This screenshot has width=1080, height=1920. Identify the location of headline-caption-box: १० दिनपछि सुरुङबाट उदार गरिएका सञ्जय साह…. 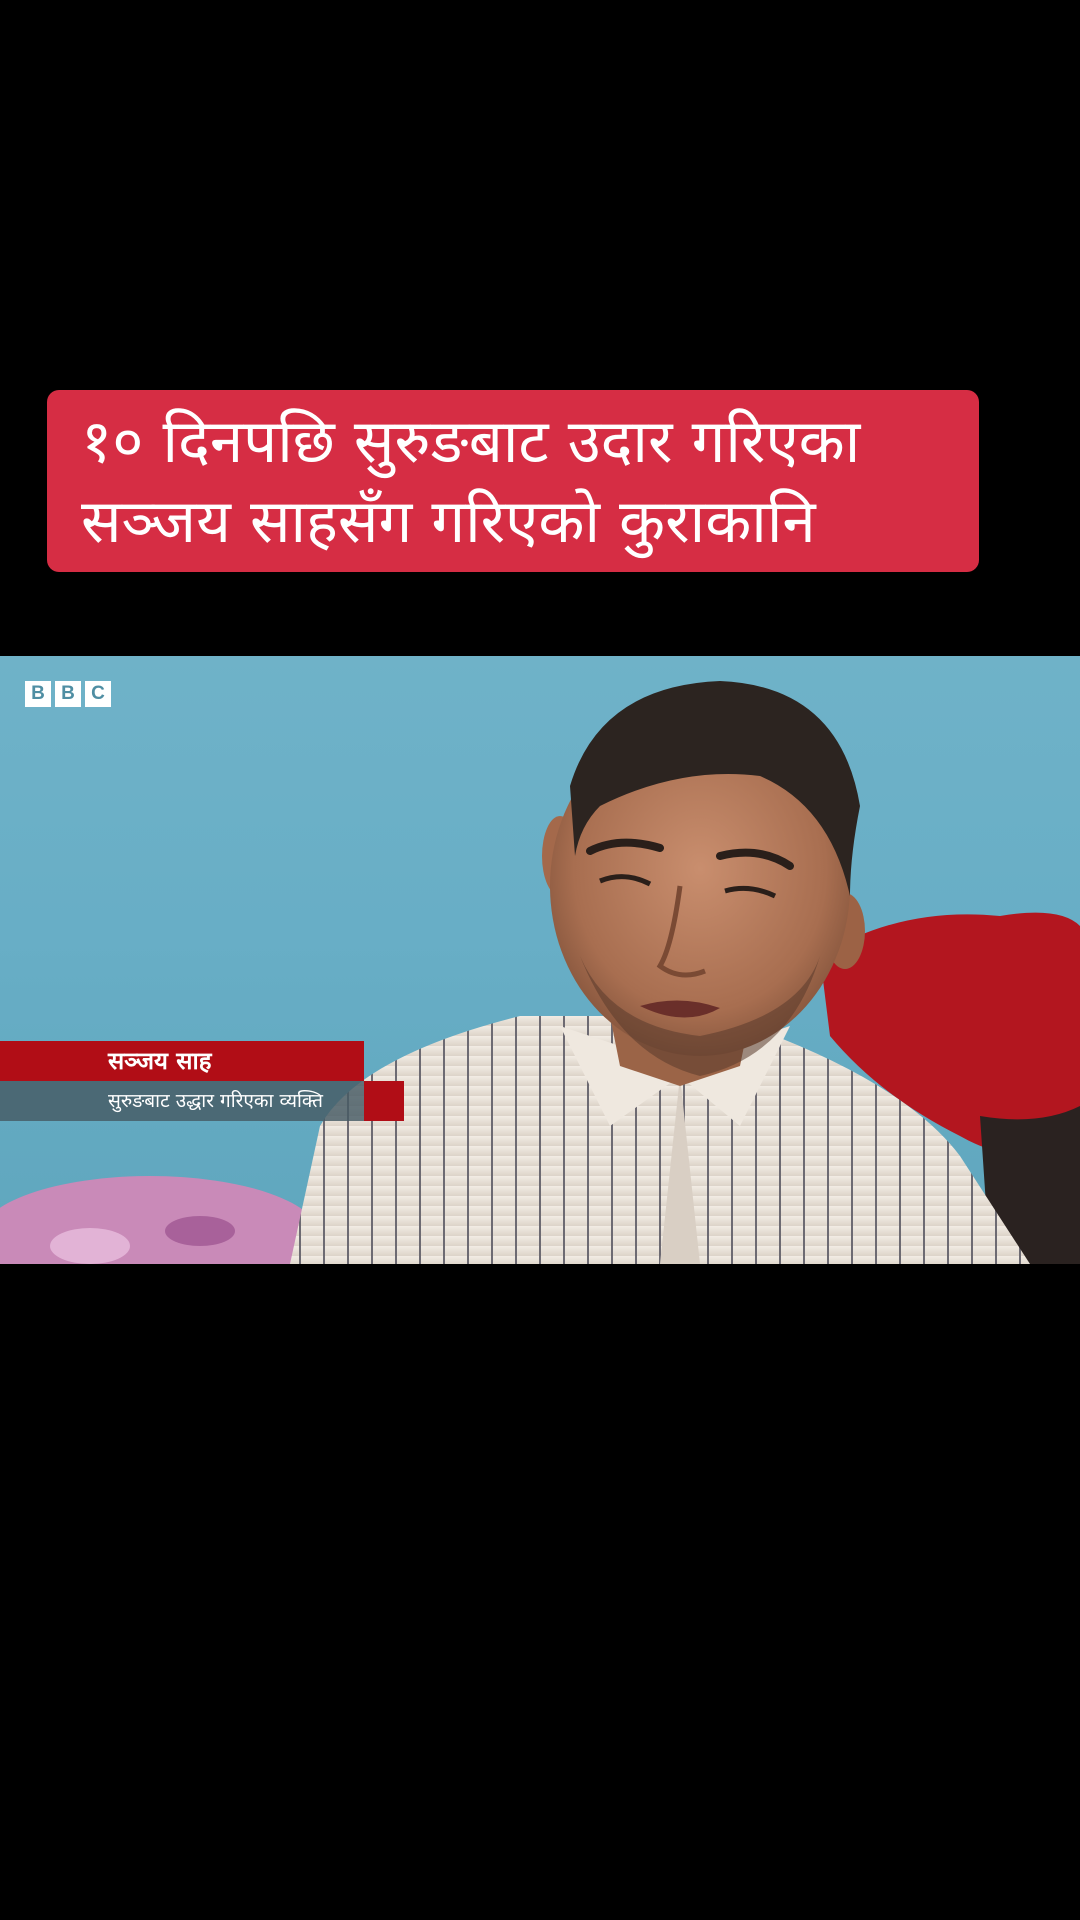
(513, 481).